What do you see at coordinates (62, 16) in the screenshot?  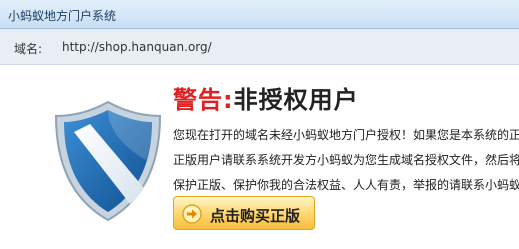 I see `window-title: 小蚂蚁地方门户系统` at bounding box center [62, 16].